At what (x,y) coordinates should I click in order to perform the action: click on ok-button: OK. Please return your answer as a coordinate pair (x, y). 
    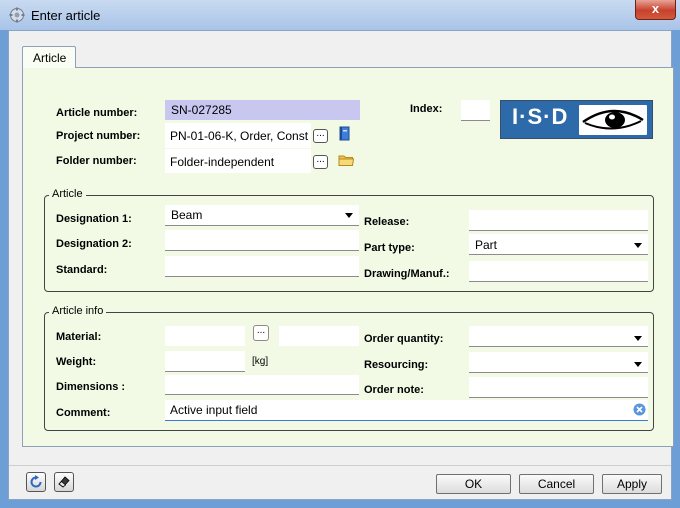
    Looking at the image, I should click on (473, 484).